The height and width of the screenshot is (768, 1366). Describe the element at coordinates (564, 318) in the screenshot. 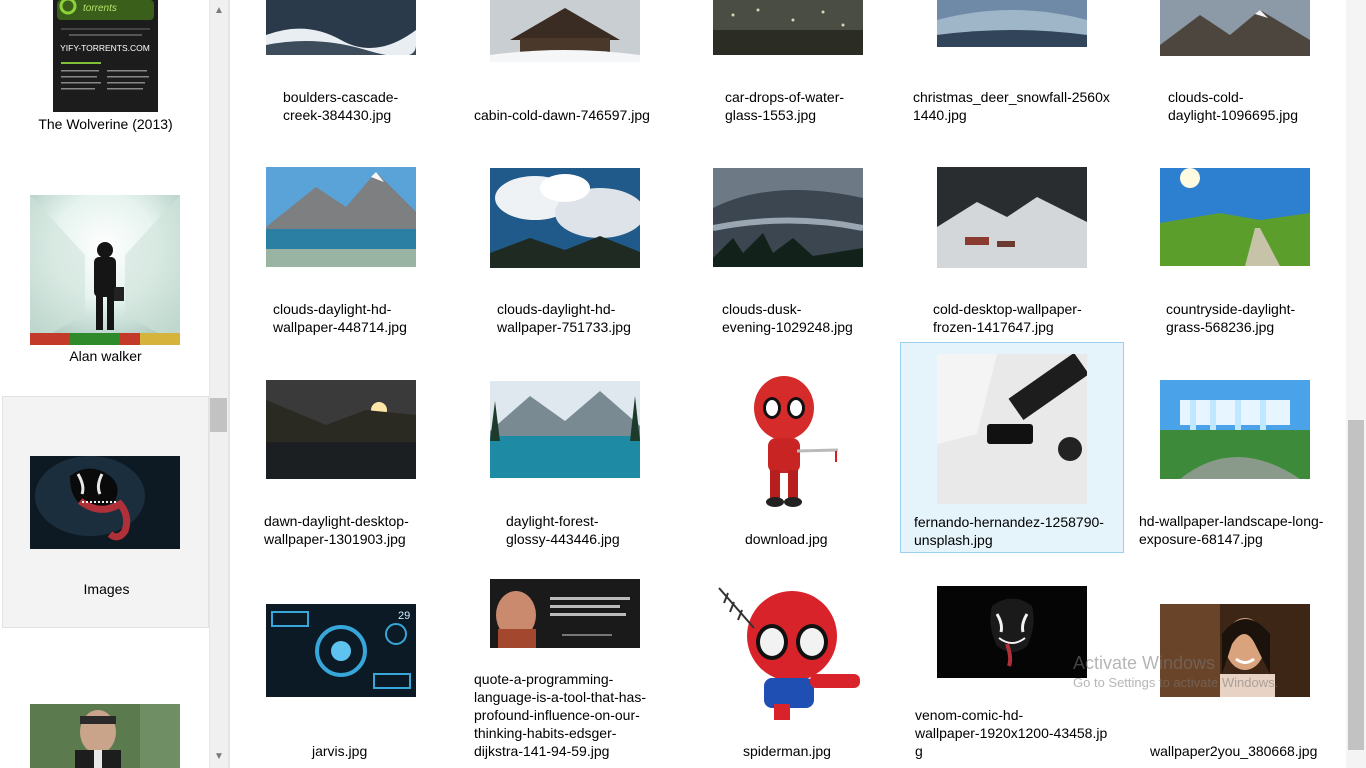

I see `file-name: clouds-daylight-hd- wallpaper-751733.jpg` at that location.